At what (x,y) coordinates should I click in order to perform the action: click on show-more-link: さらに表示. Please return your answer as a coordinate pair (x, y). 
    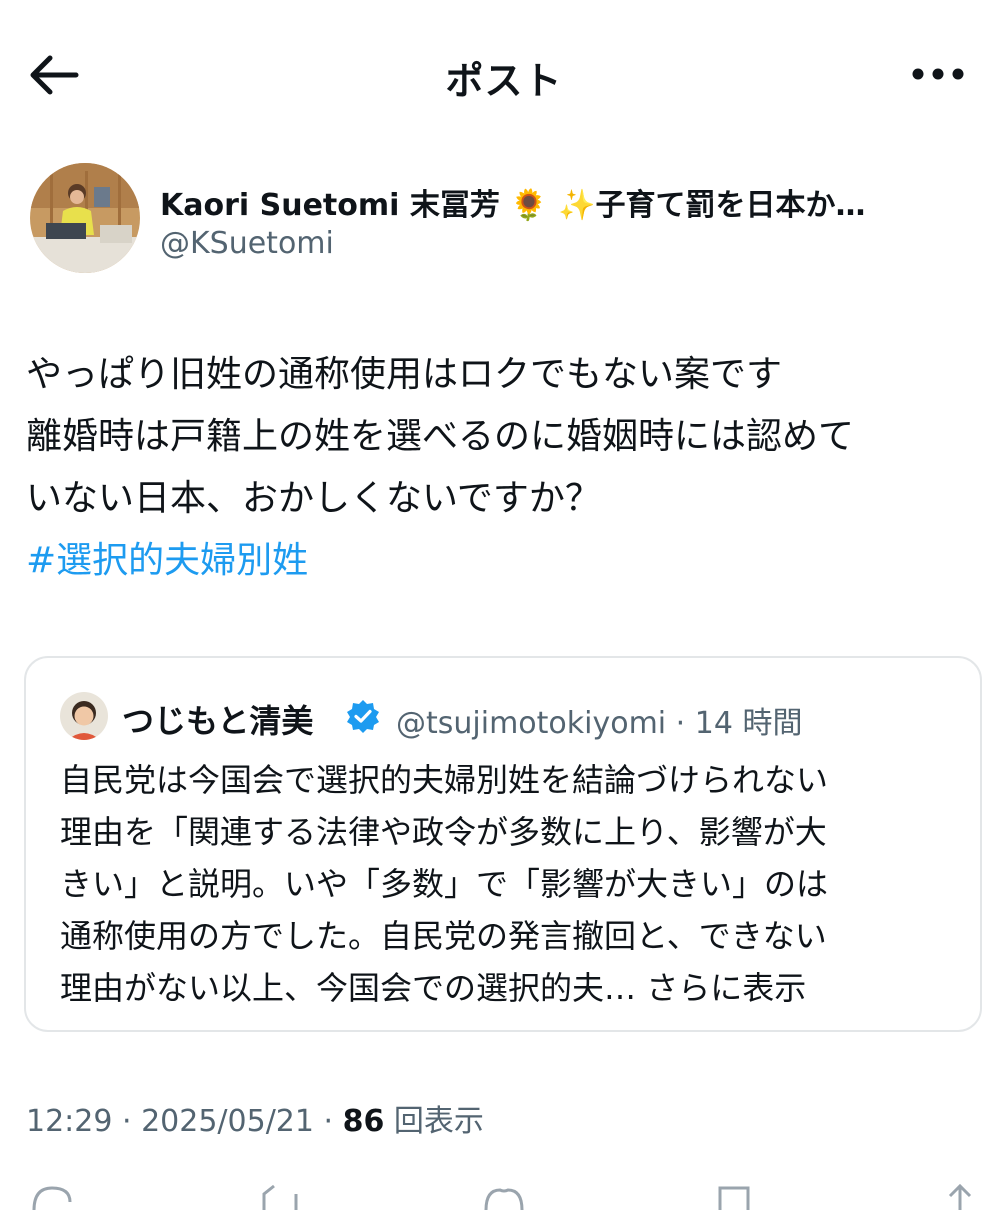
    Looking at the image, I should click on (726, 988).